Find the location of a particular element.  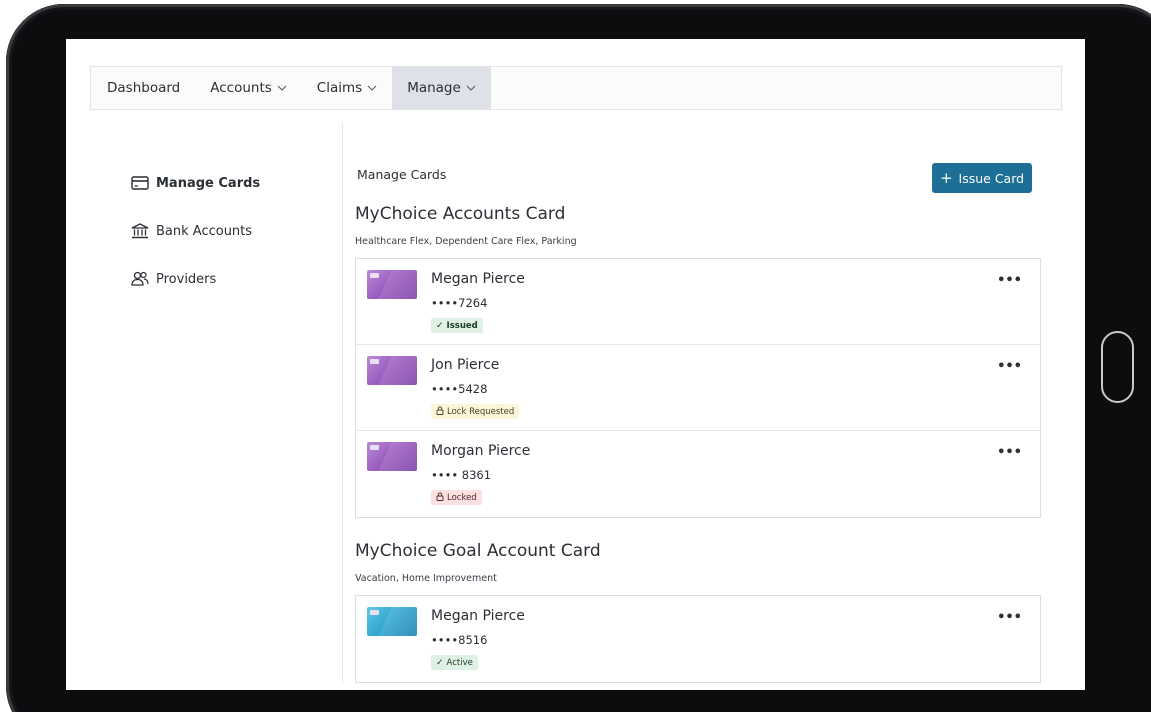

tablet-home-button is located at coordinates (1117, 367).